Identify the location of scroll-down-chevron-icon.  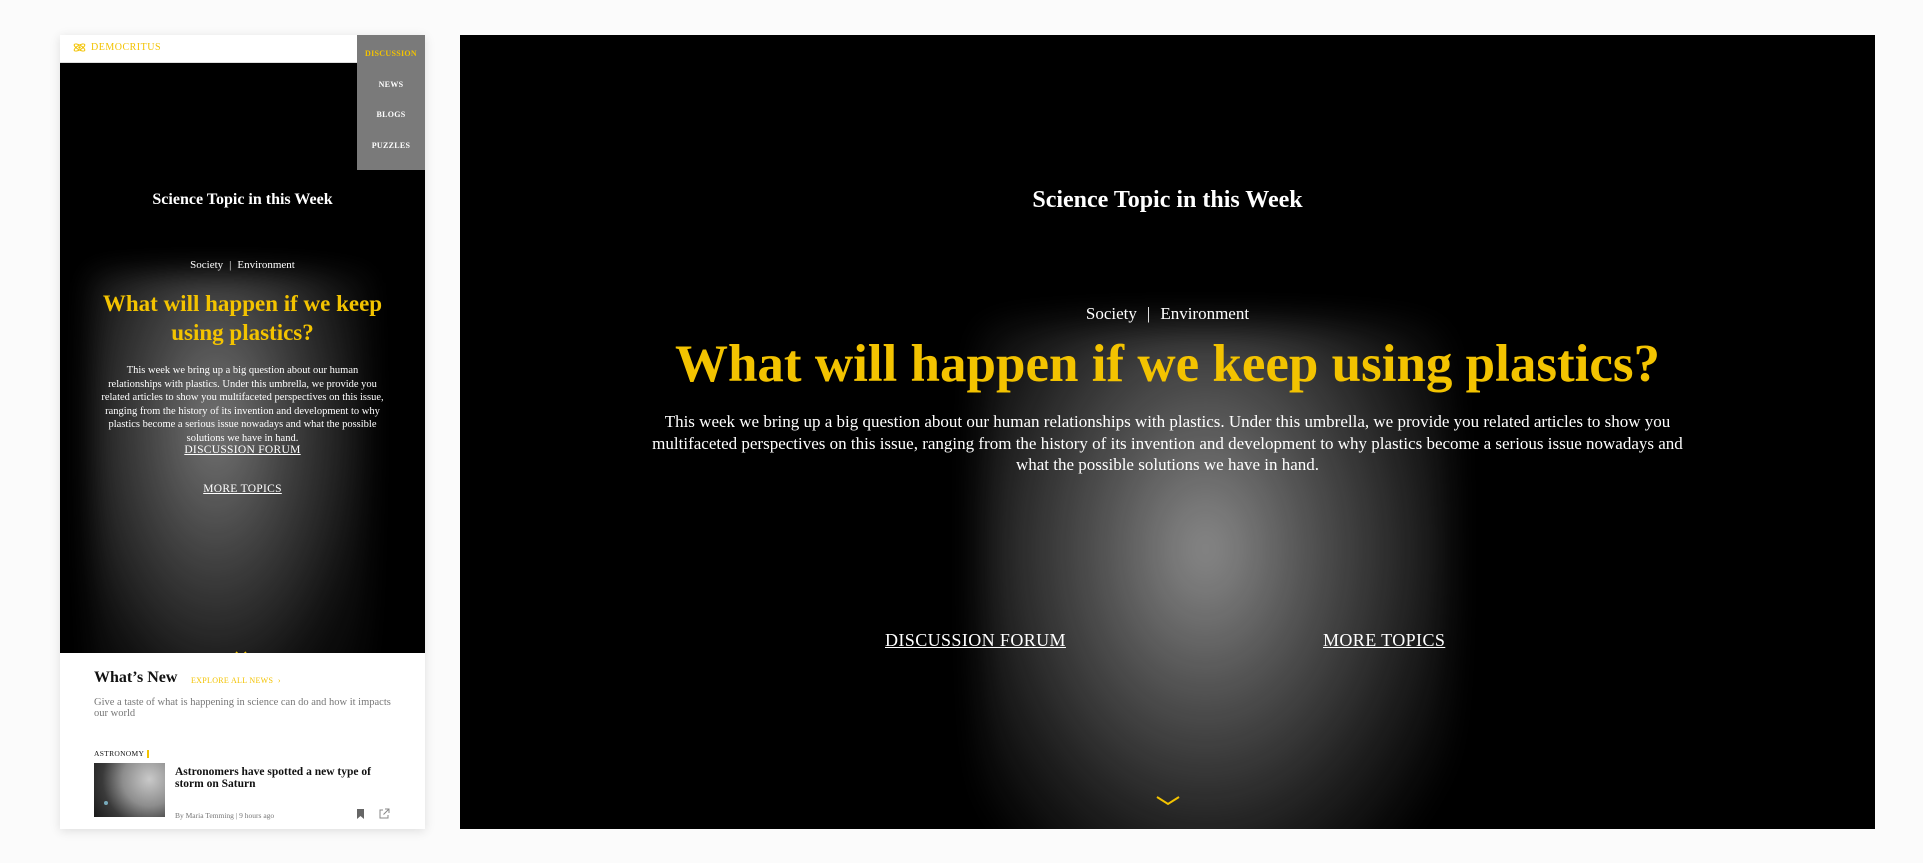
(1168, 801).